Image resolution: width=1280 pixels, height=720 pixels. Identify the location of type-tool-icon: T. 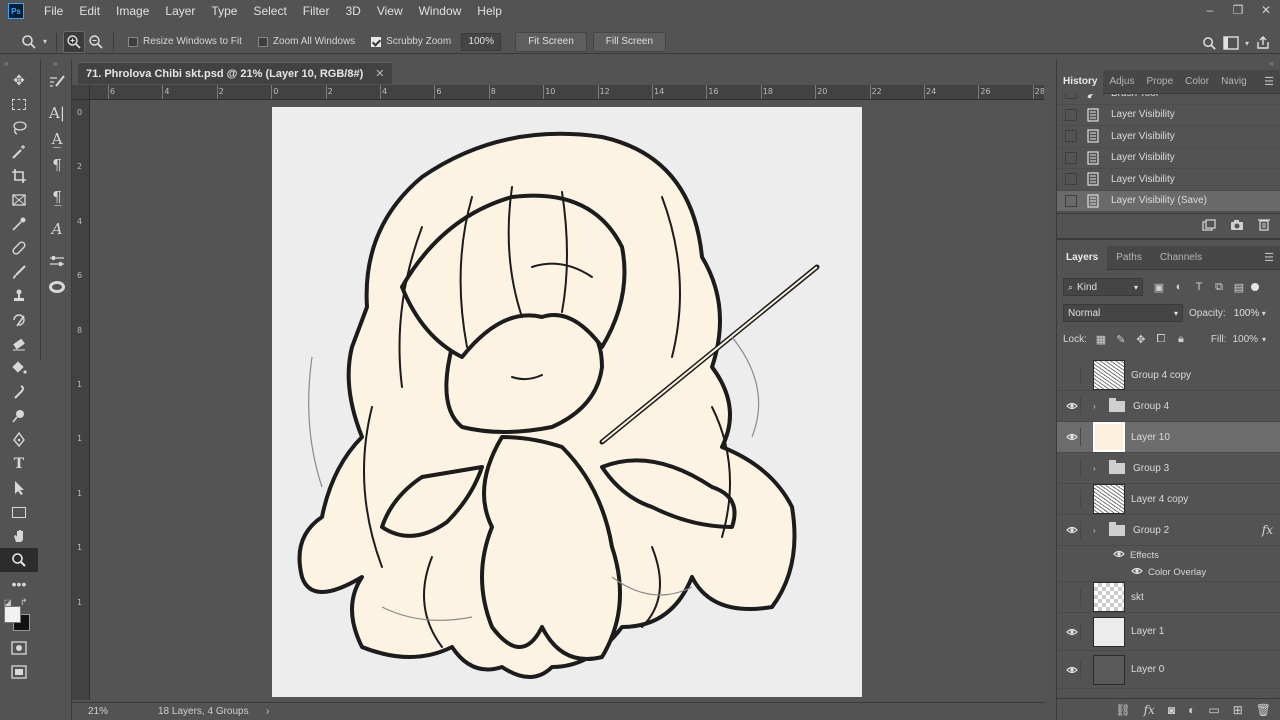
(19, 464).